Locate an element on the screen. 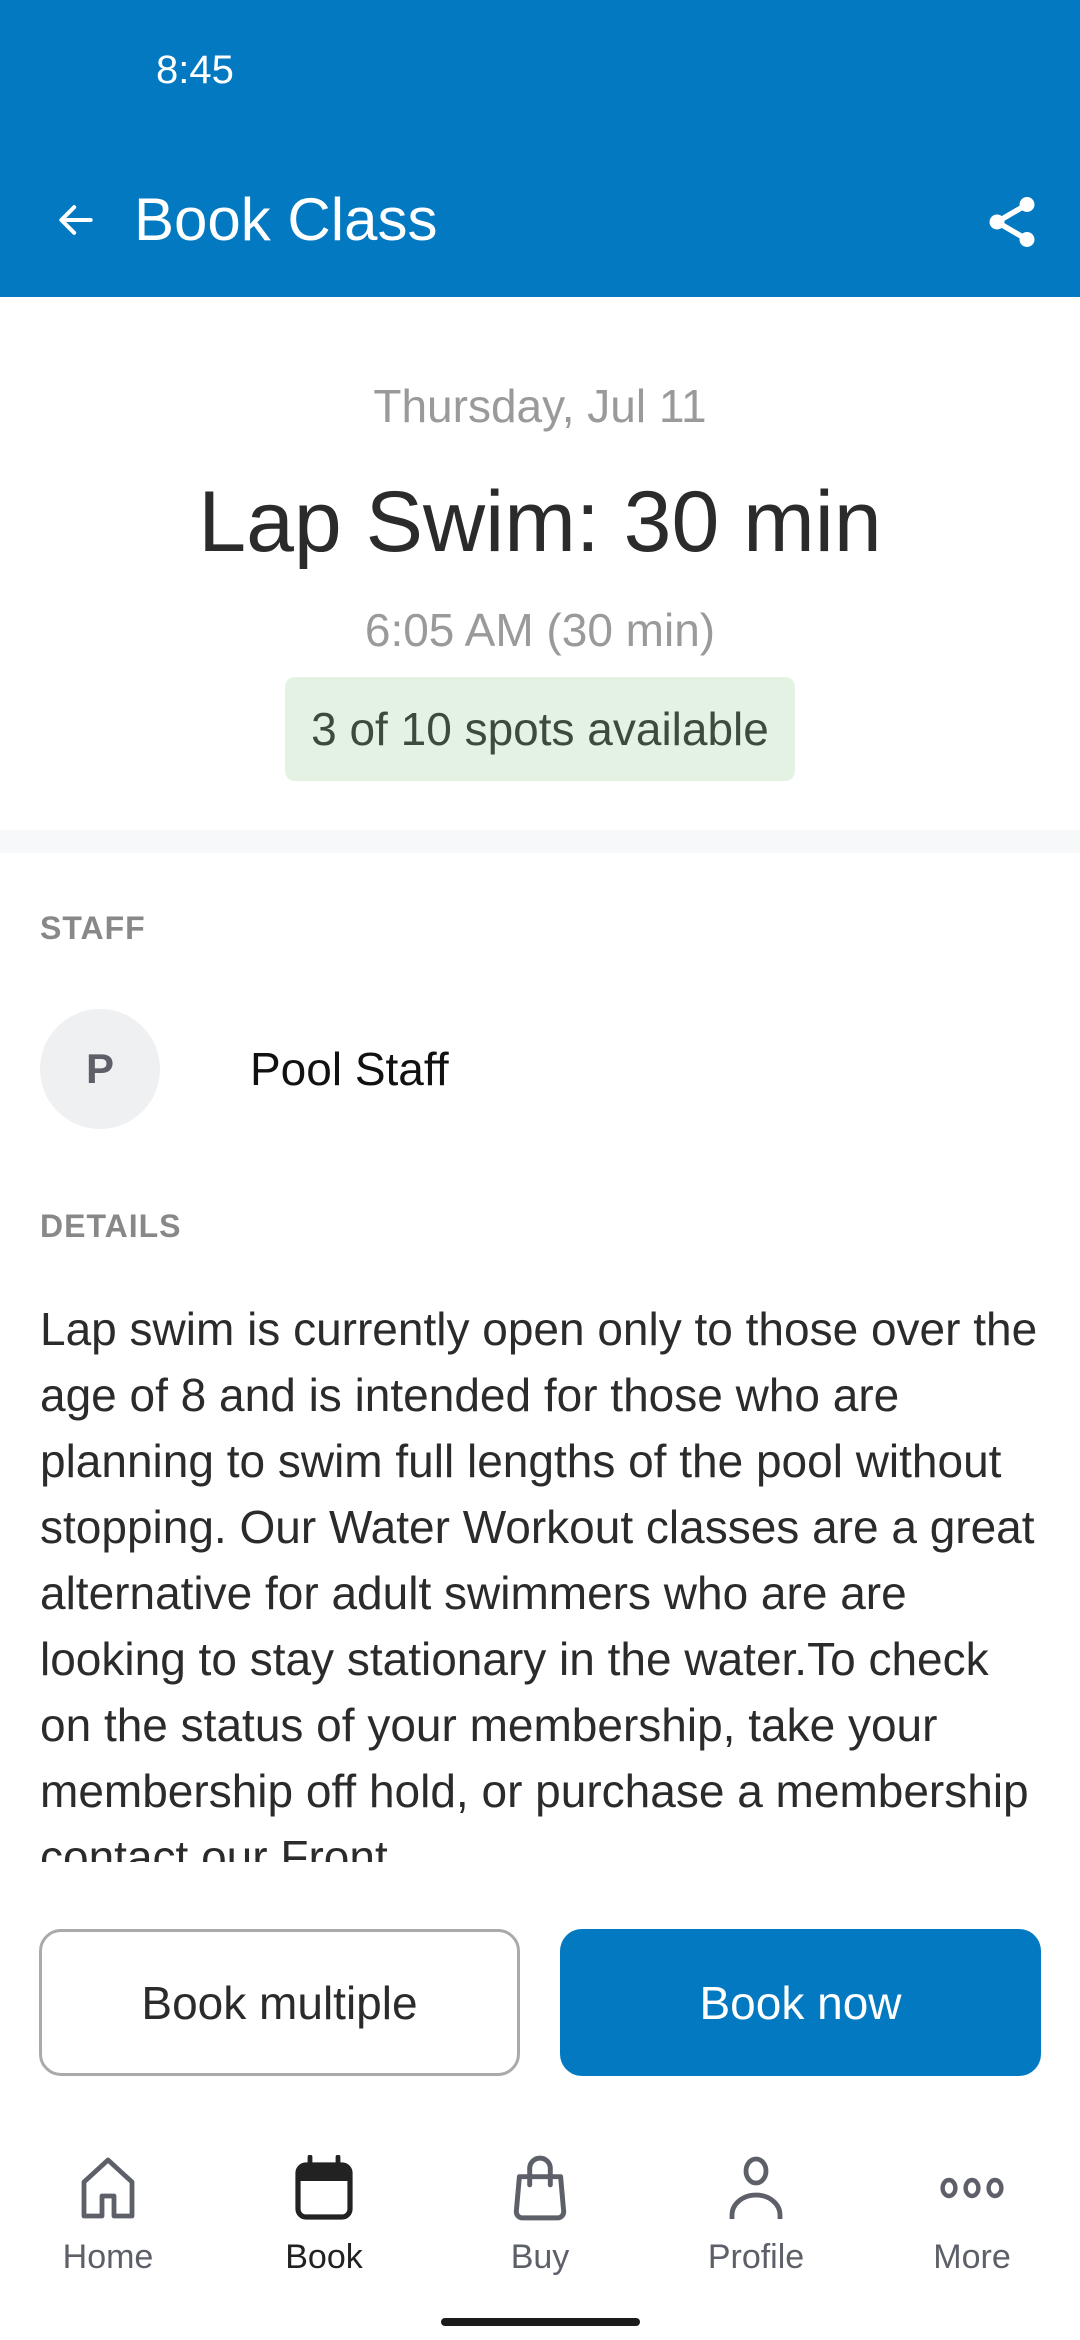 This screenshot has height=2340, width=1080. home-indicator is located at coordinates (540, 2322).